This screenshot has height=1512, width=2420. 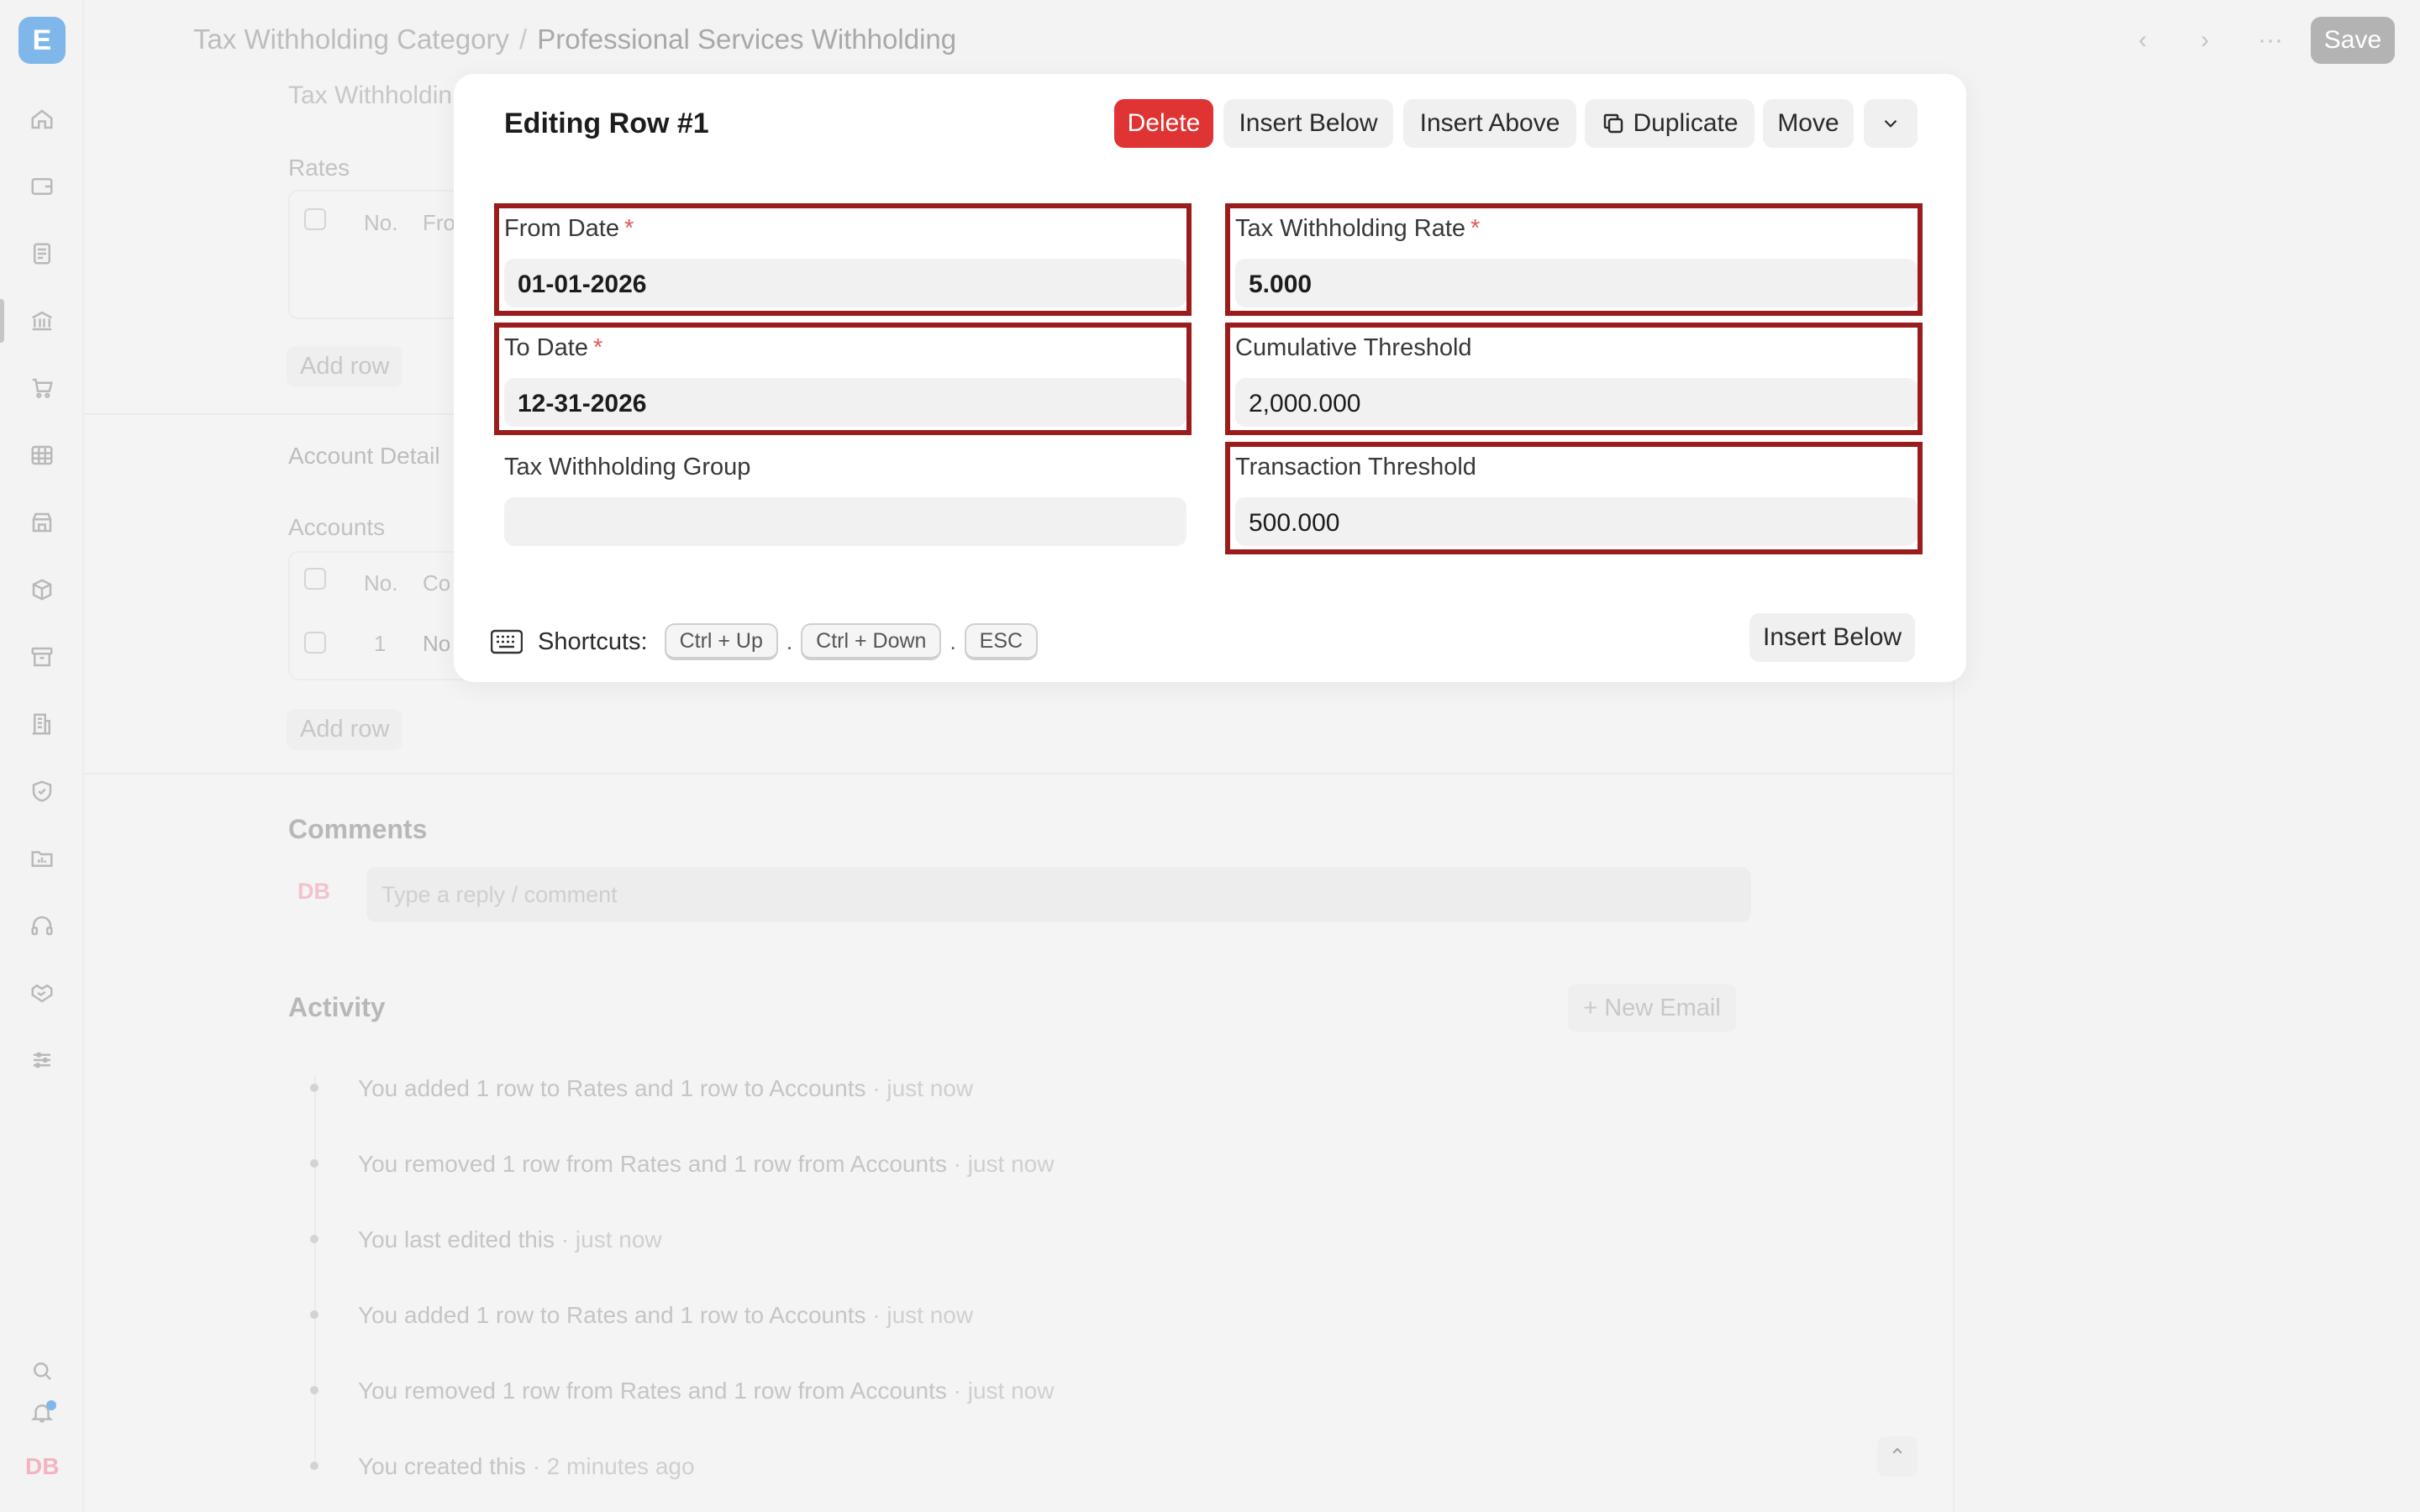 What do you see at coordinates (1355, 467) in the screenshot?
I see `transaction-threshold-label: Transaction Threshold` at bounding box center [1355, 467].